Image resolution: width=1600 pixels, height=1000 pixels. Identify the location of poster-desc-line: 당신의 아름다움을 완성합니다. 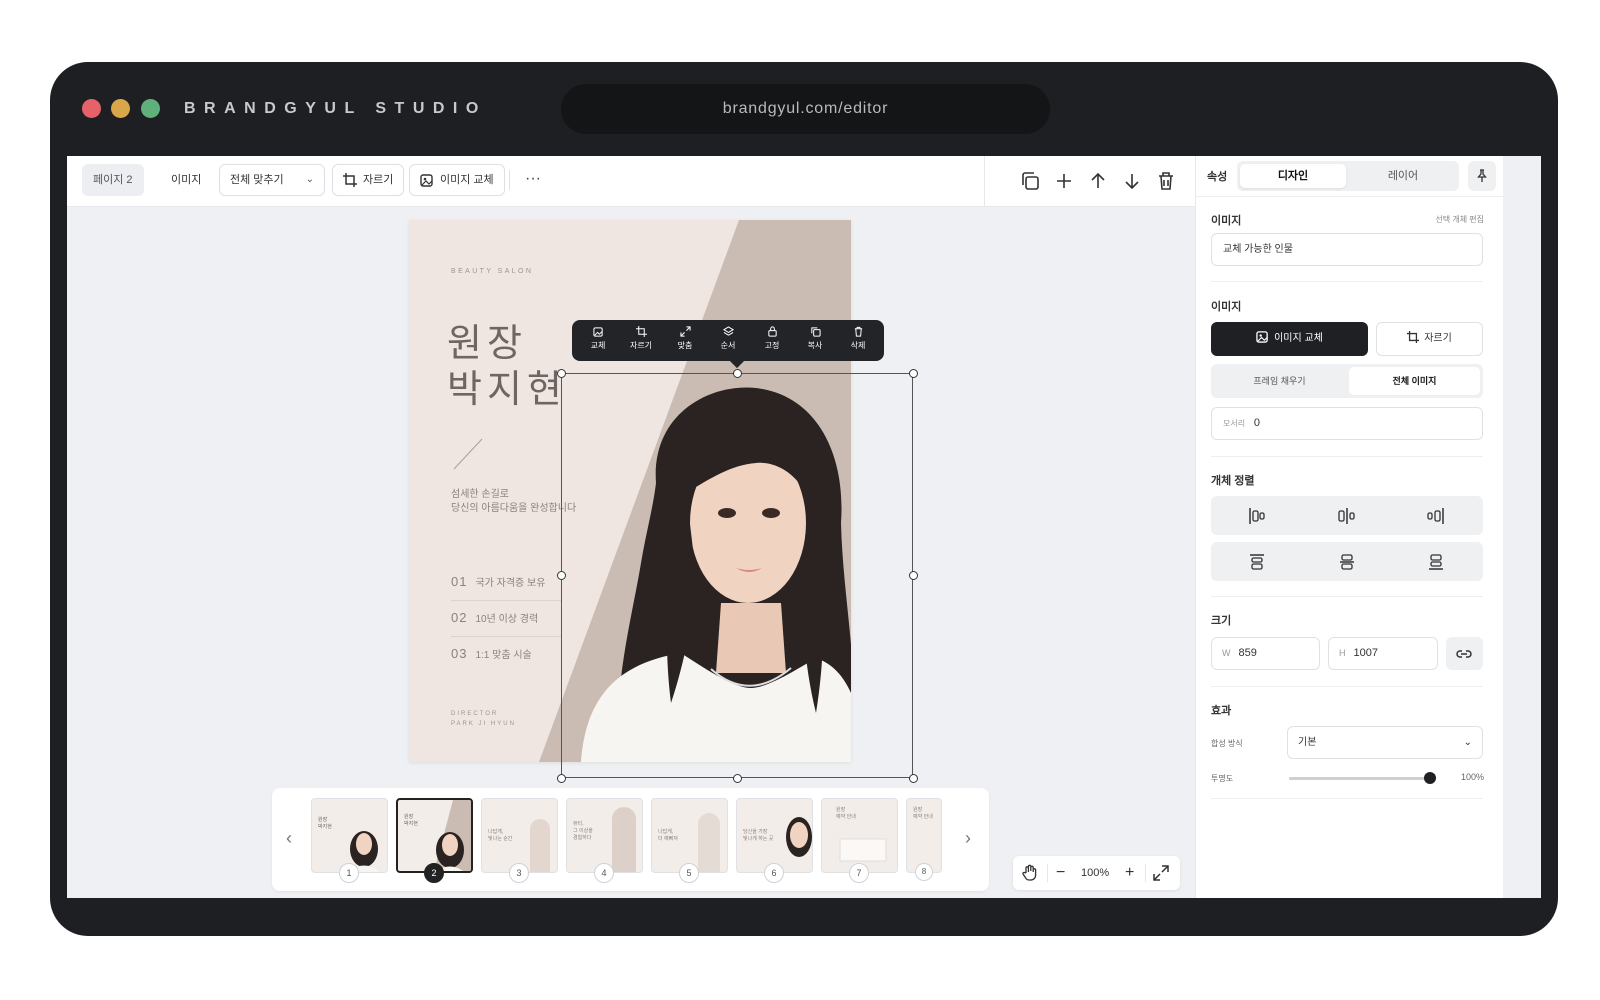
(514, 508).